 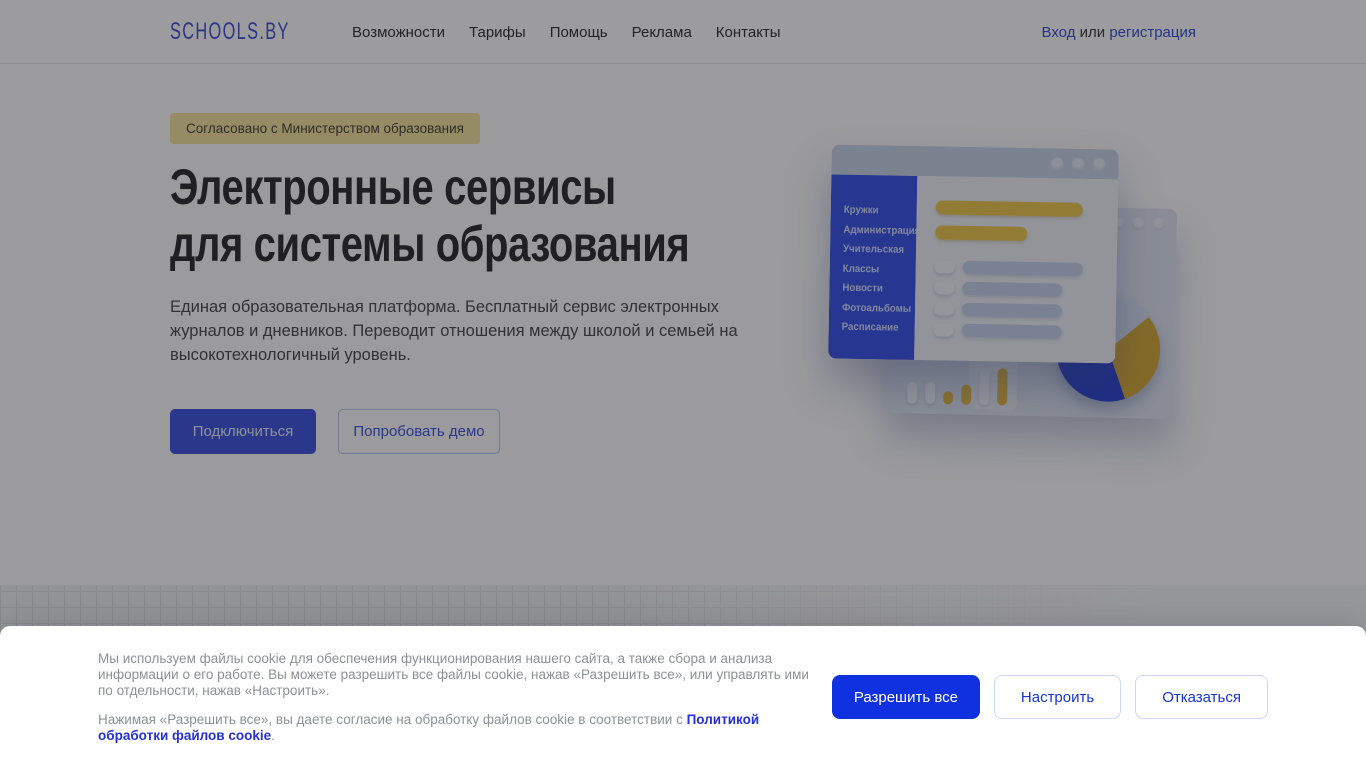 I want to click on accept-all-button: Разрешить все, so click(x=905, y=697).